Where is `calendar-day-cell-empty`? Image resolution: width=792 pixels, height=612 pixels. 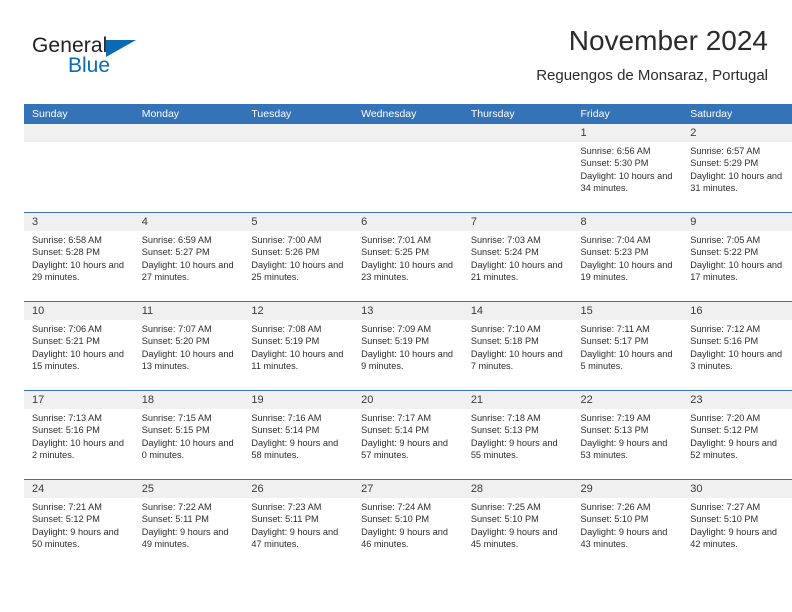
calendar-day-cell-empty is located at coordinates (79, 168).